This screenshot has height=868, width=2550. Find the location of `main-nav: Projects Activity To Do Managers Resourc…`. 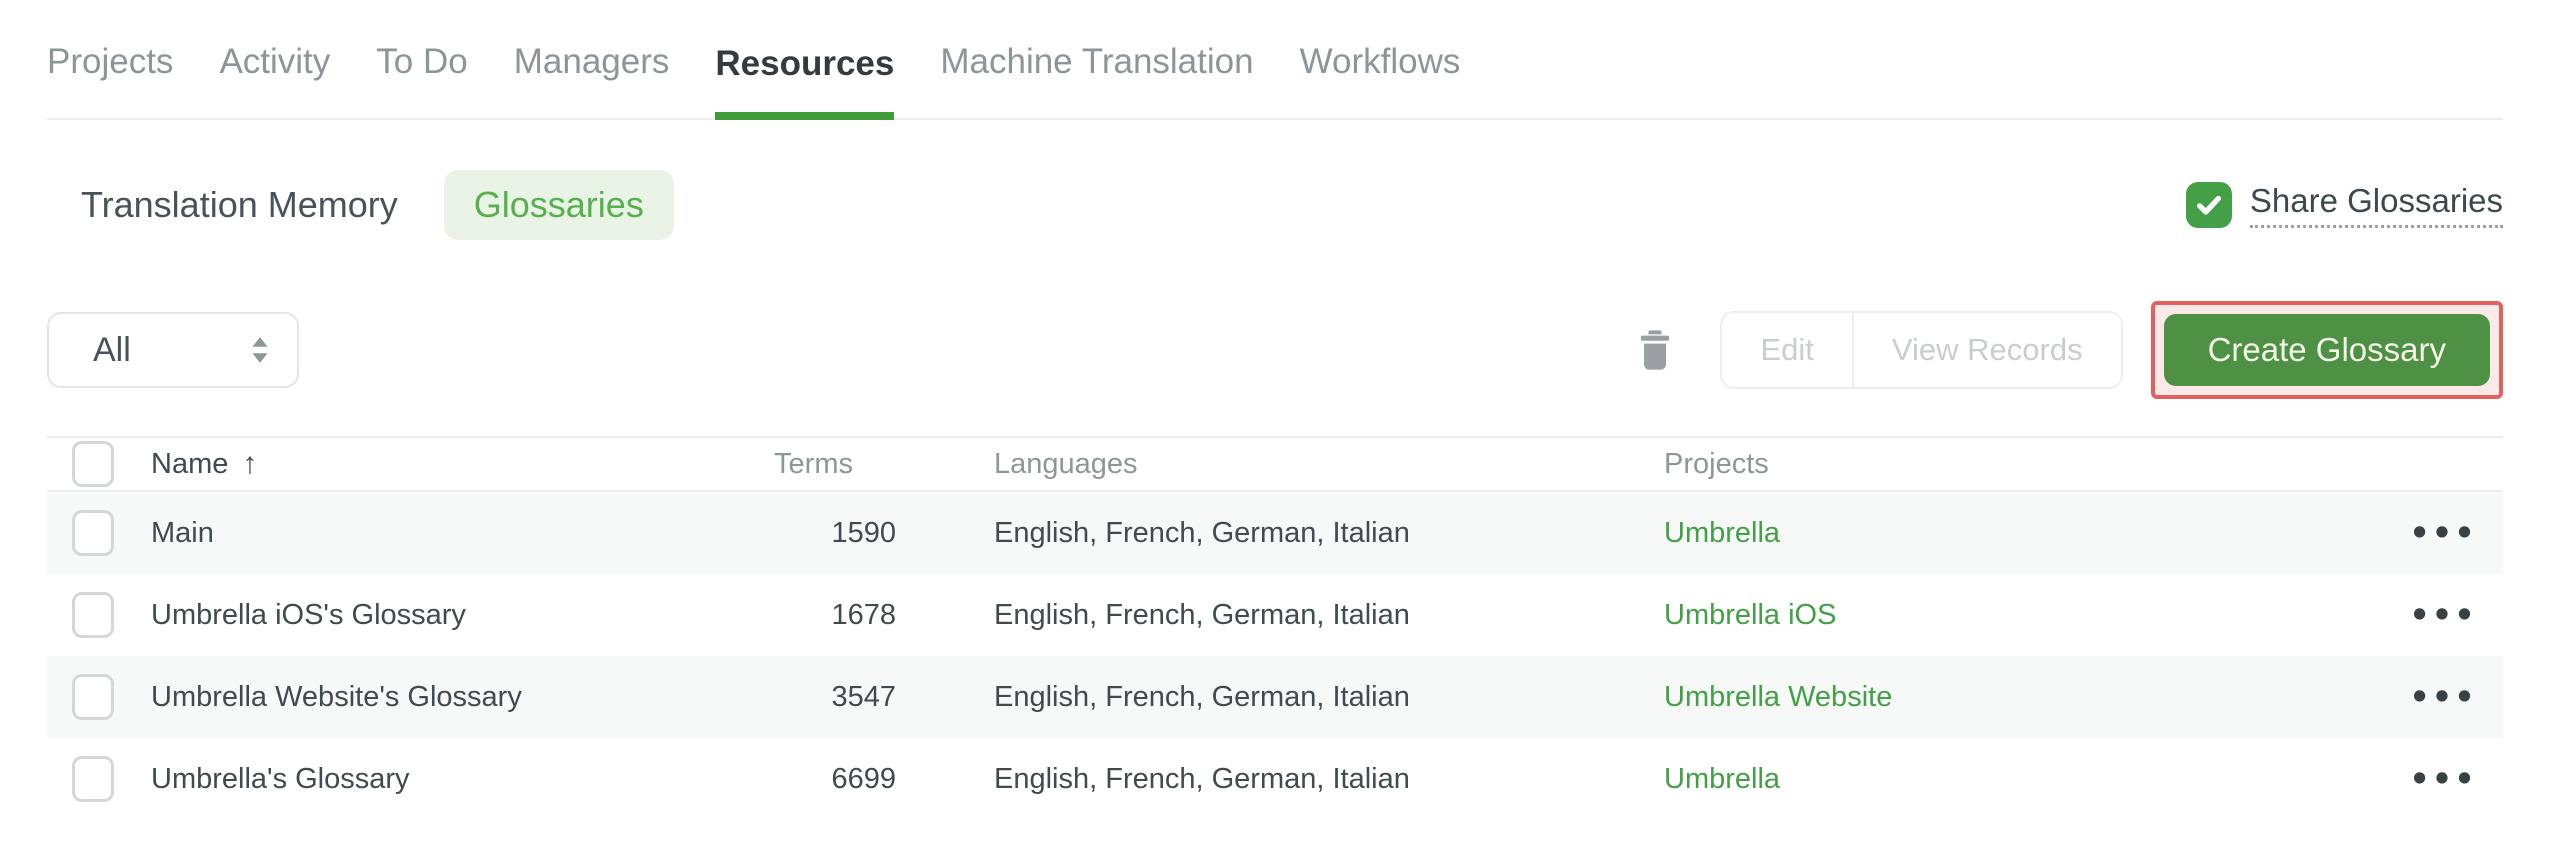

main-nav: Projects Activity To Do Managers Resourc… is located at coordinates (1275, 60).